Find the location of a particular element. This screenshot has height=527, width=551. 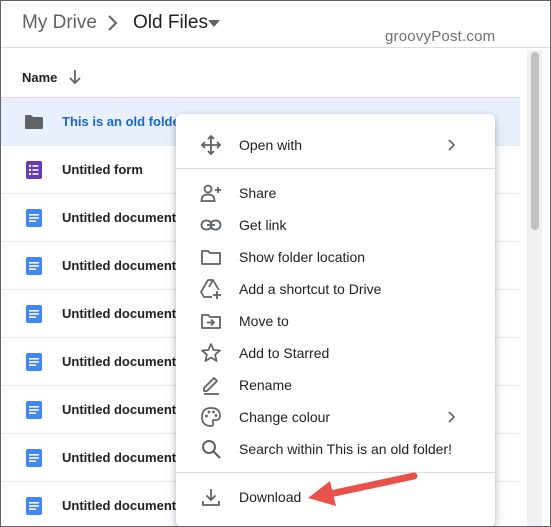

scrollbar-thumb is located at coordinates (535, 141).